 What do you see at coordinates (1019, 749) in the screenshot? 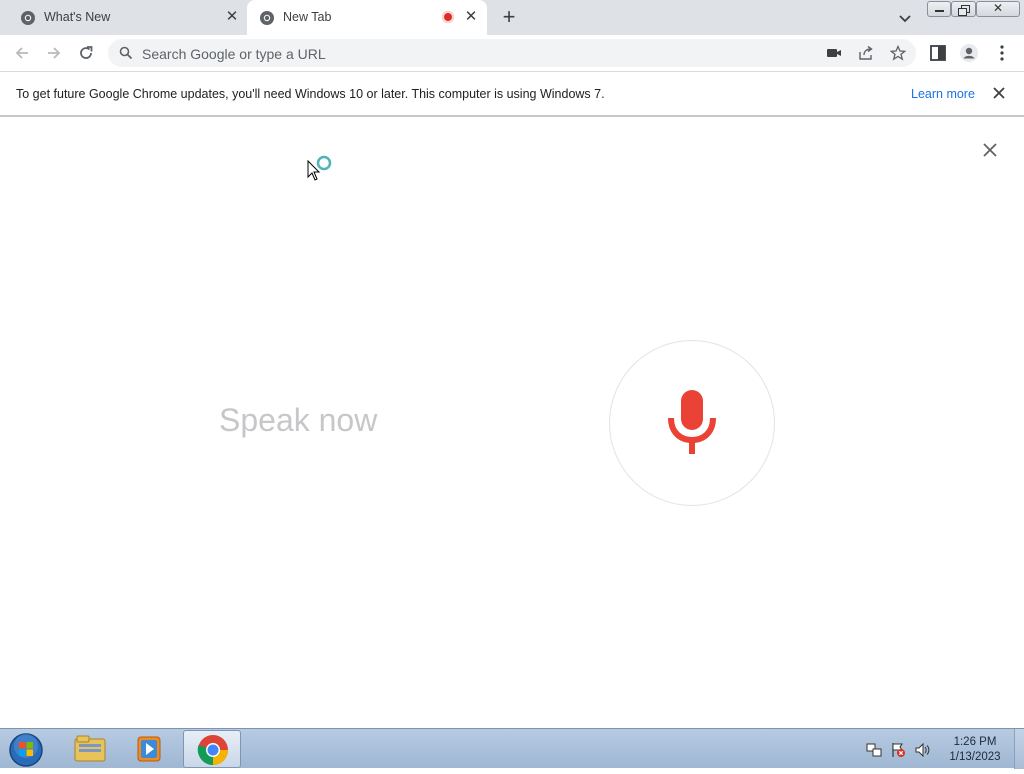
I see `show-desktop-button` at bounding box center [1019, 749].